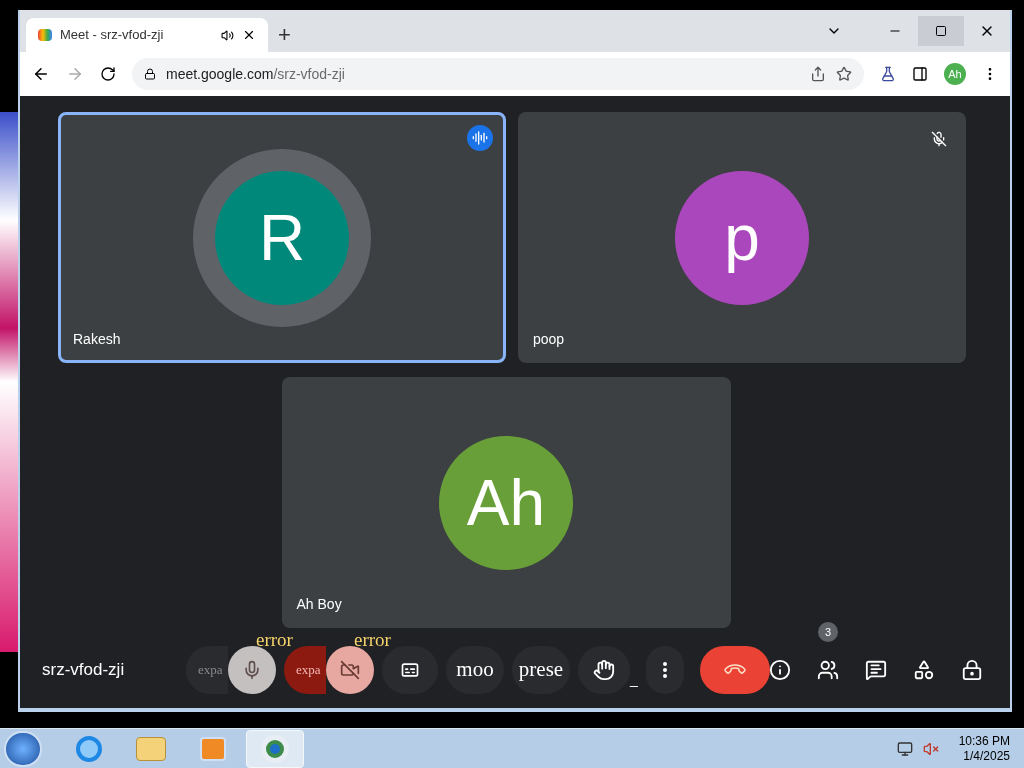 The width and height of the screenshot is (1024, 768). I want to click on leave-call-button, so click(734, 670).